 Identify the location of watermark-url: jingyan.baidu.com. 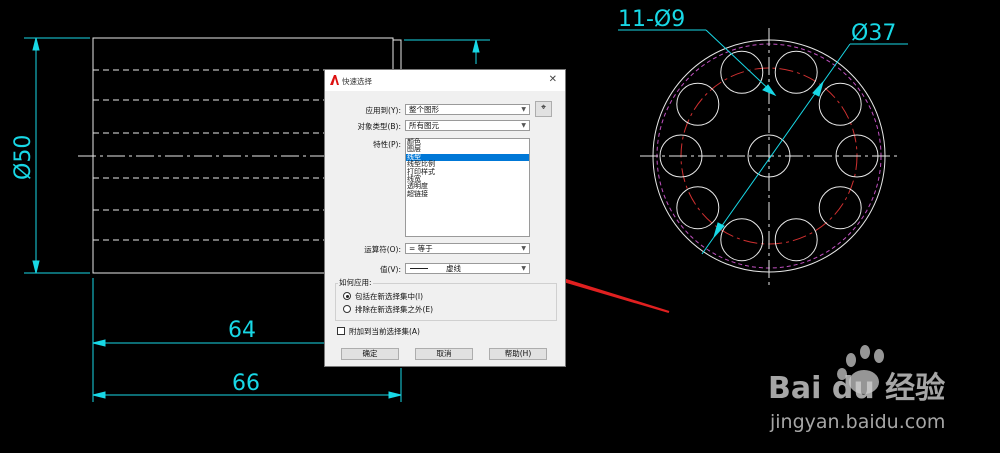
(857, 422).